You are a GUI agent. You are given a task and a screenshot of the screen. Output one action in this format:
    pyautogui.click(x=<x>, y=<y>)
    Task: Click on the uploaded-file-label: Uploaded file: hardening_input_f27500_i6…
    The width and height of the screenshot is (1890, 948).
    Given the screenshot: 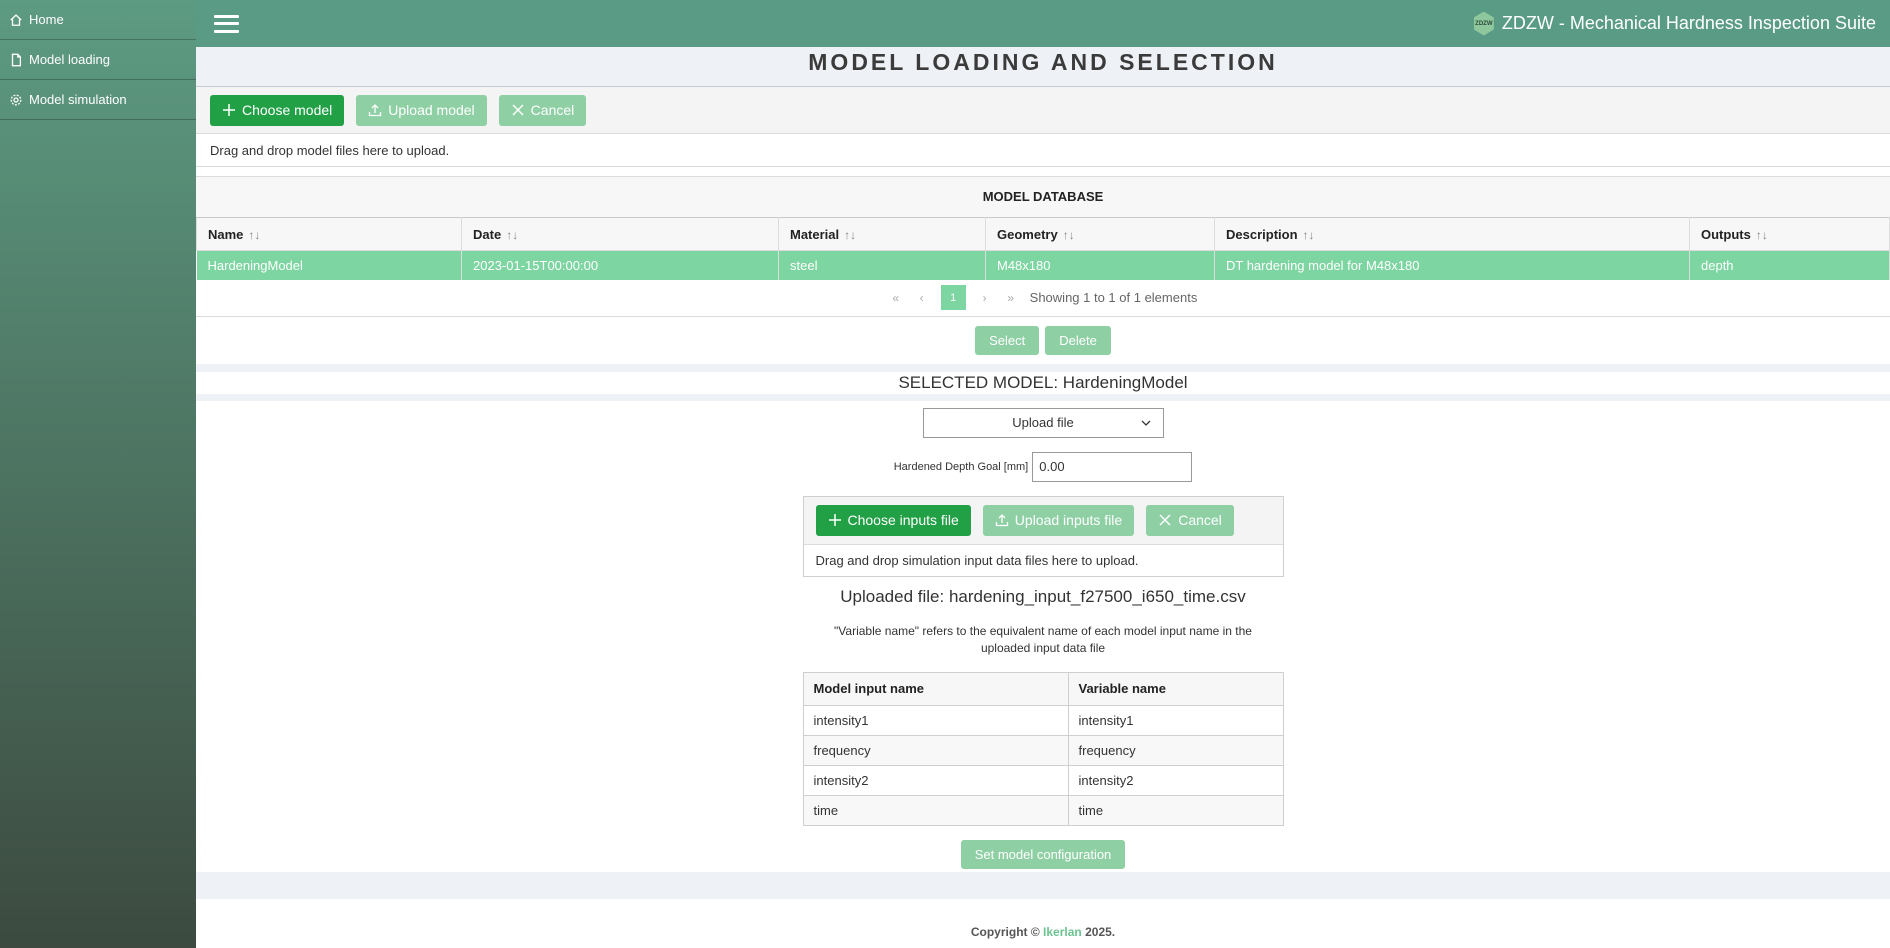 What is the action you would take?
    pyautogui.click(x=1043, y=596)
    